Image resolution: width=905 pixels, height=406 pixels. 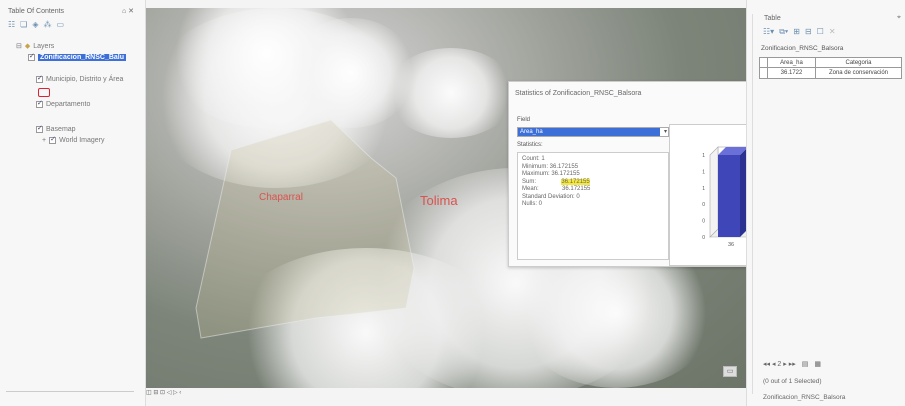 I want to click on layers-label: Layers, so click(x=44, y=46).